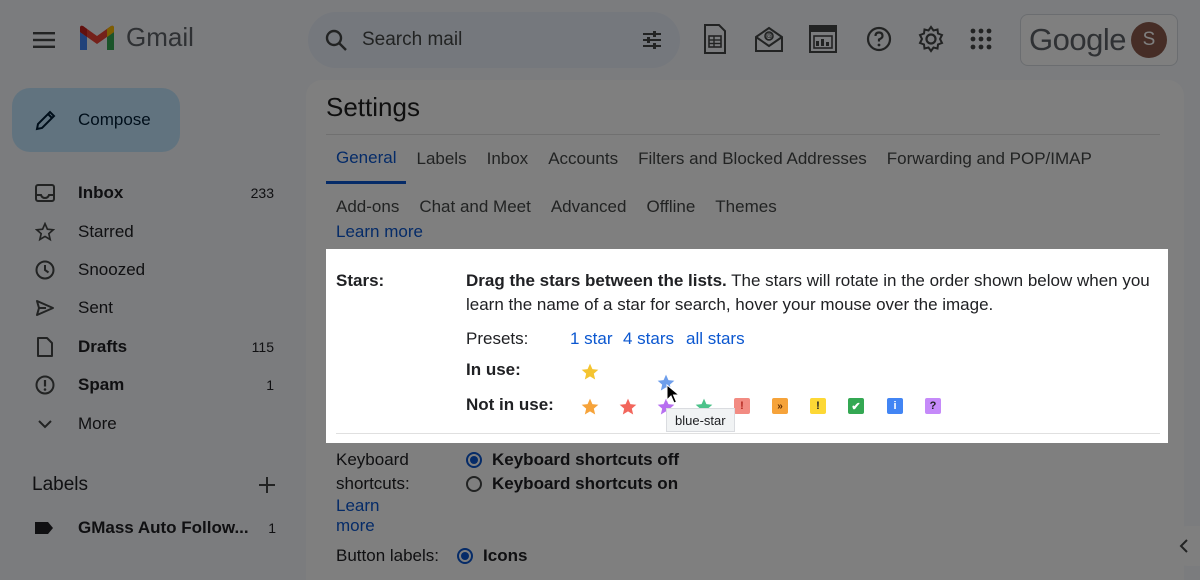 The width and height of the screenshot is (1200, 580). I want to click on sidebar-item-sent: Sent, so click(145, 308).